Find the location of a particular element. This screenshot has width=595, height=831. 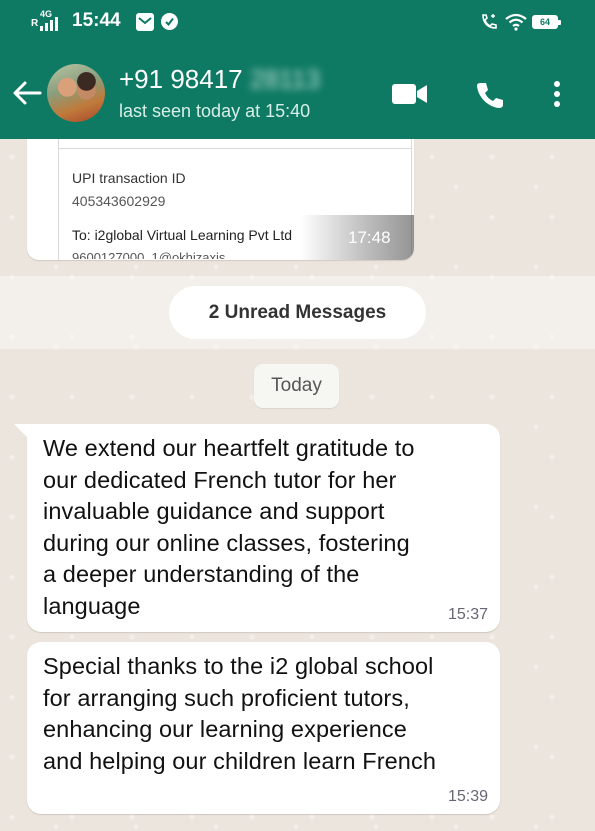

back-arrow-icon is located at coordinates (27, 93).